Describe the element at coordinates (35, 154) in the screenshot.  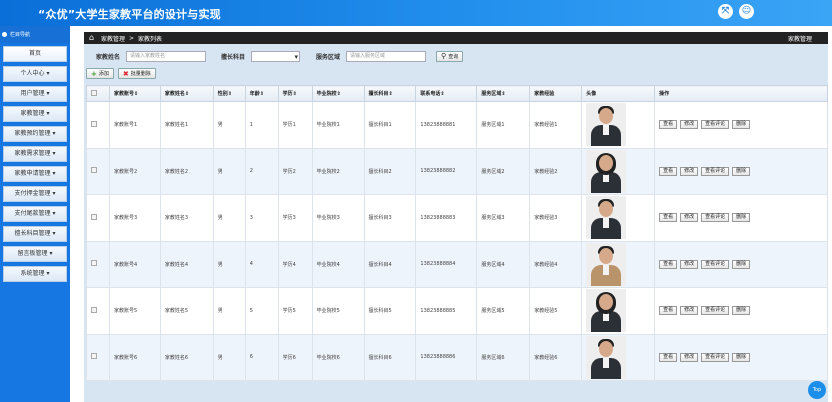
I see `sidebar-item-demand-management: 家教需求管理 ▾` at that location.